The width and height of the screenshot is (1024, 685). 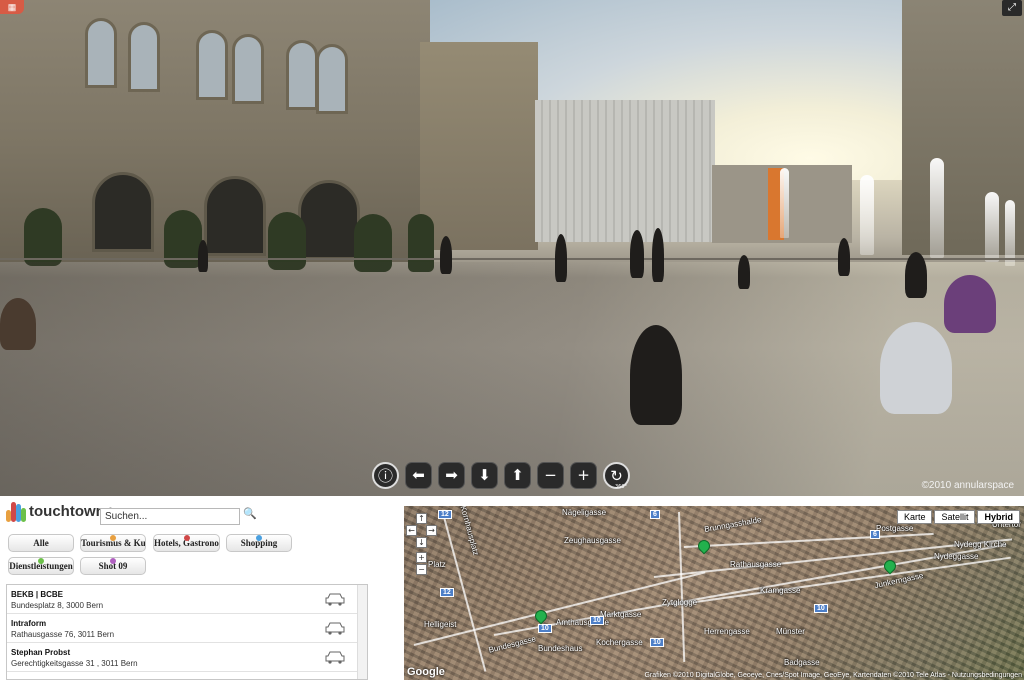 I want to click on street-label: Platz, so click(x=437, y=564).